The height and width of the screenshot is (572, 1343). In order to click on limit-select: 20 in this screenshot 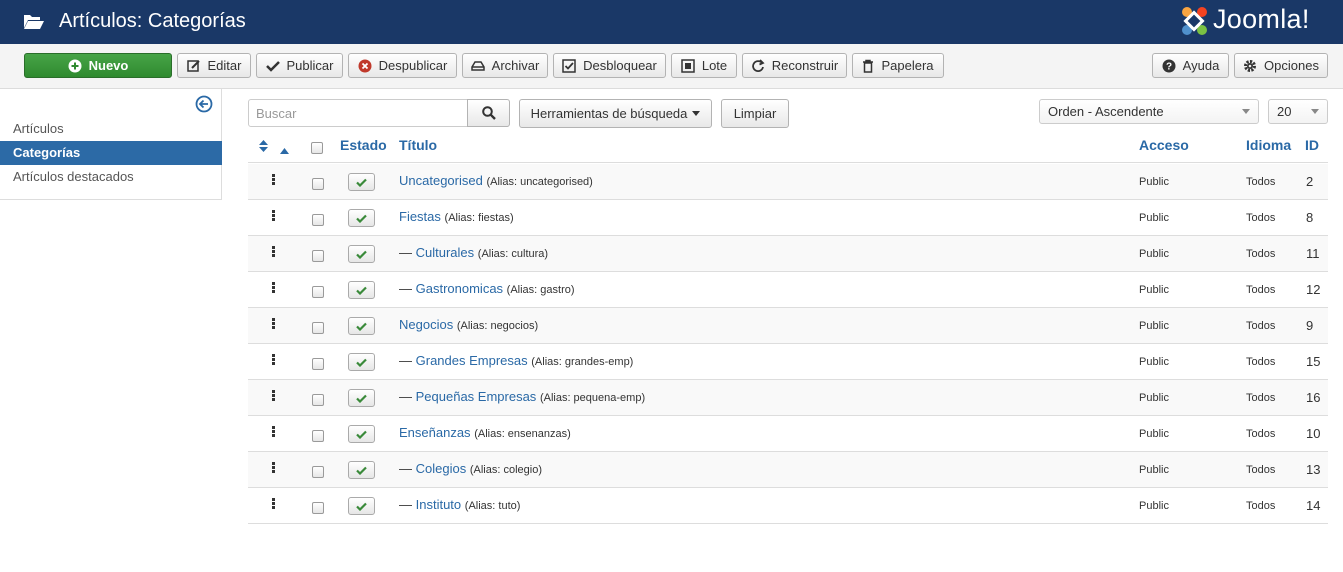, I will do `click(1298, 111)`.